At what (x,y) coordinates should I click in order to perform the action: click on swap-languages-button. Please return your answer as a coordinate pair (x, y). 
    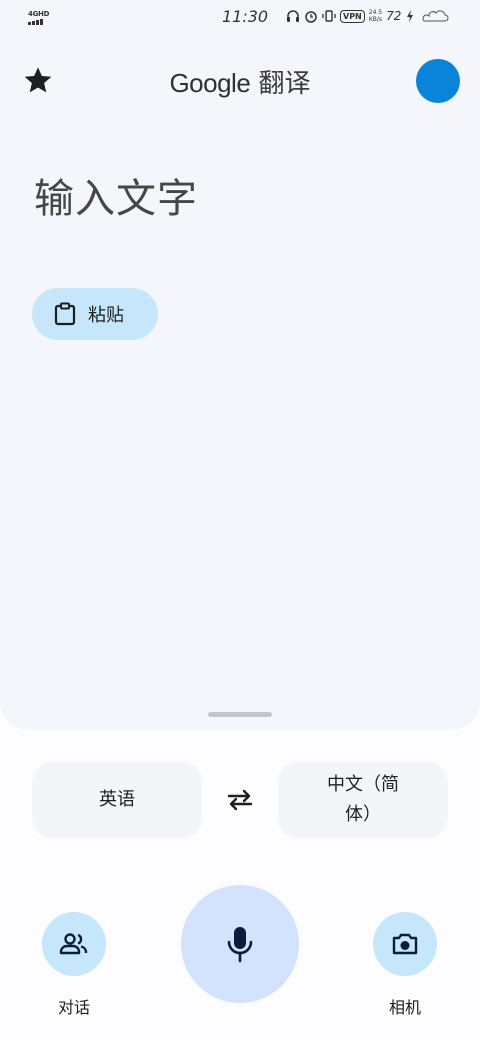
    Looking at the image, I should click on (240, 800).